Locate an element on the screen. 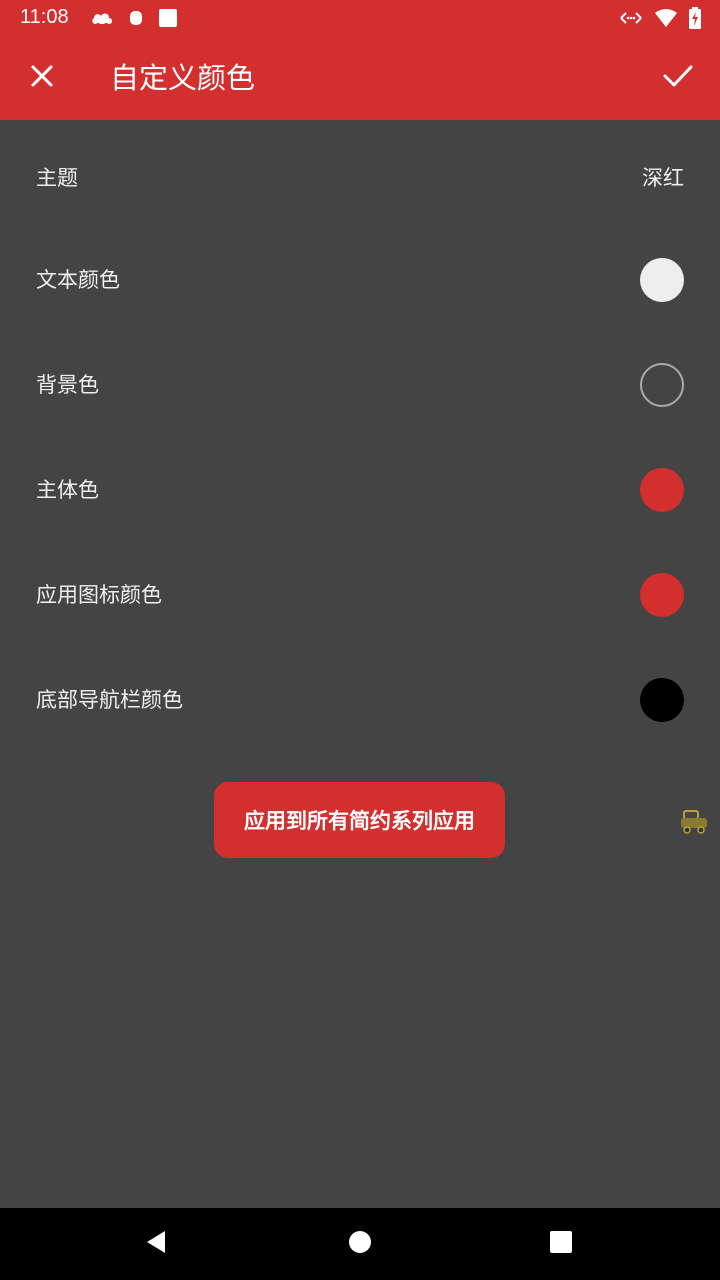  apply-to-all-button: 应用到所有简约系列应用 is located at coordinates (359, 820).